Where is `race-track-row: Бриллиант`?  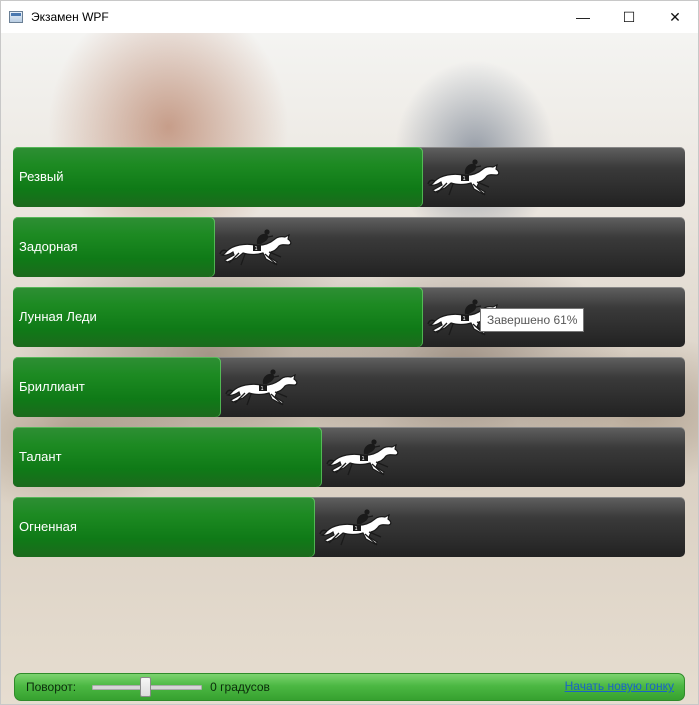
race-track-row: Бриллиант is located at coordinates (349, 387).